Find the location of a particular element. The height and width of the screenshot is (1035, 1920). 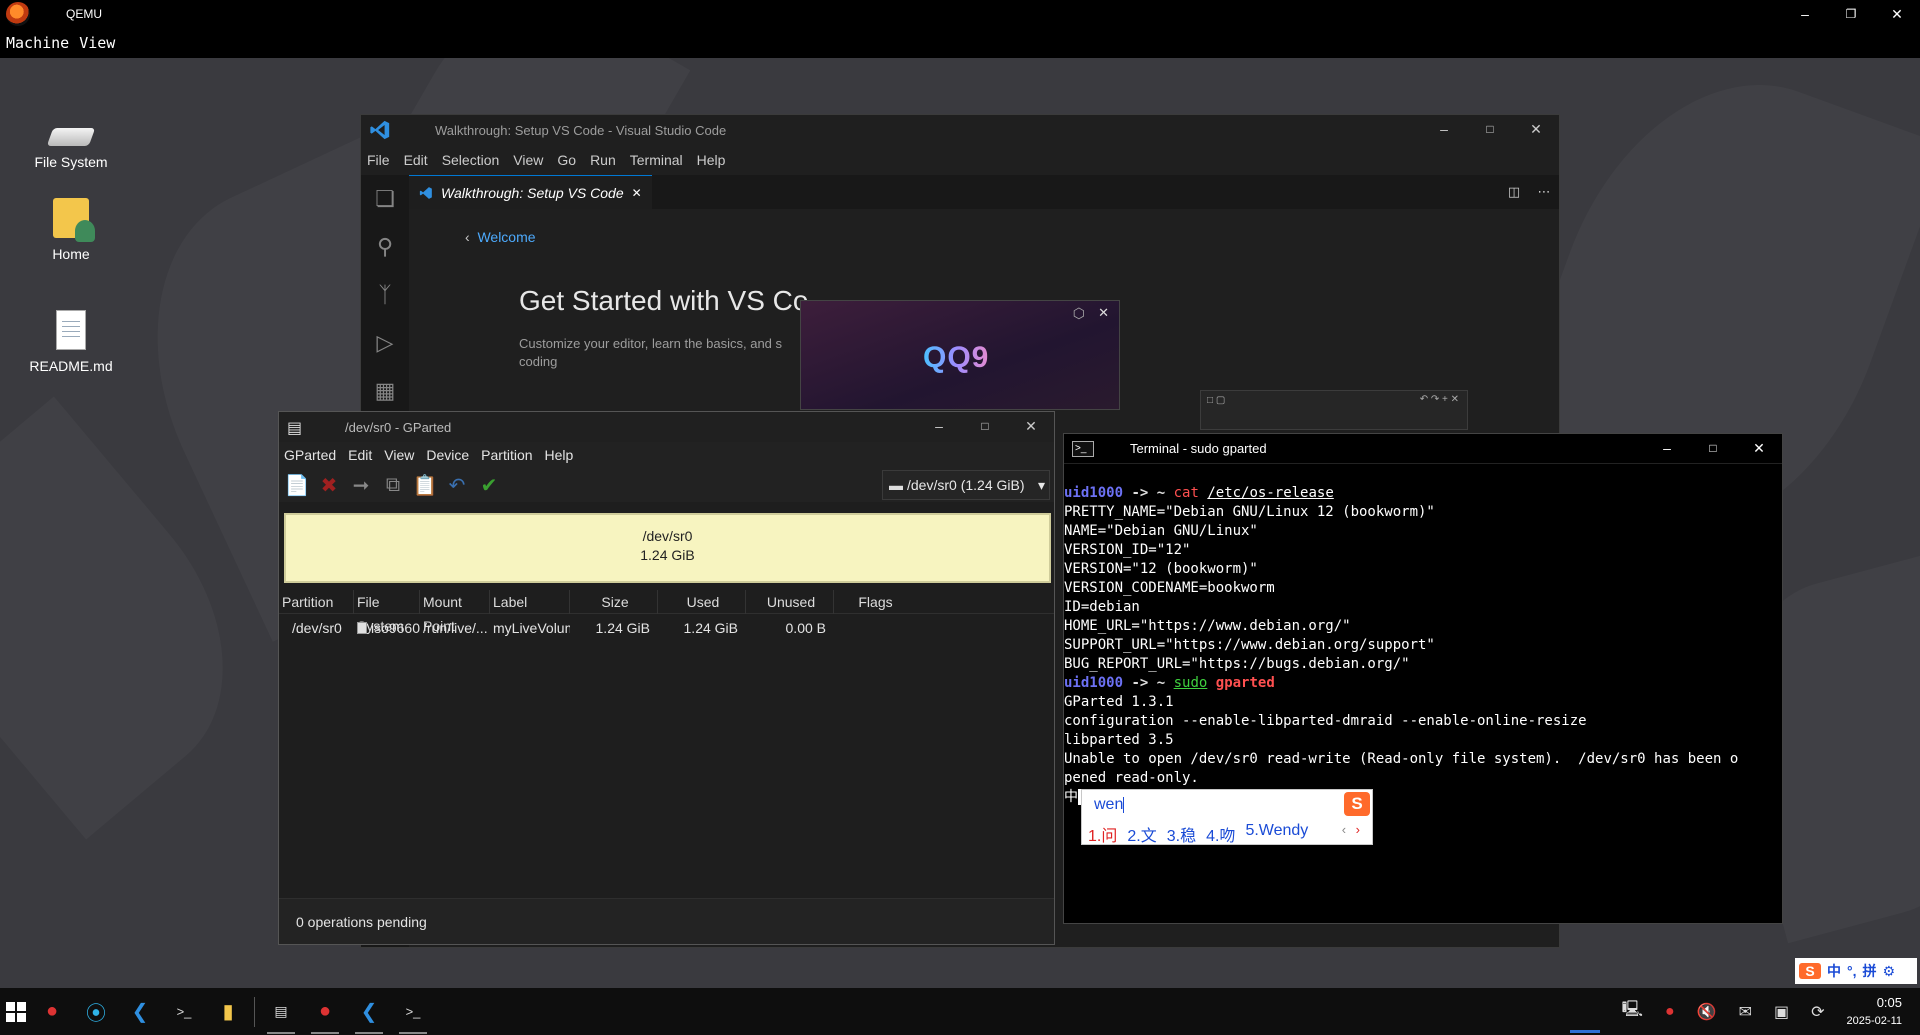

ime-settings-icon: ⚙ is located at coordinates (1889, 971).